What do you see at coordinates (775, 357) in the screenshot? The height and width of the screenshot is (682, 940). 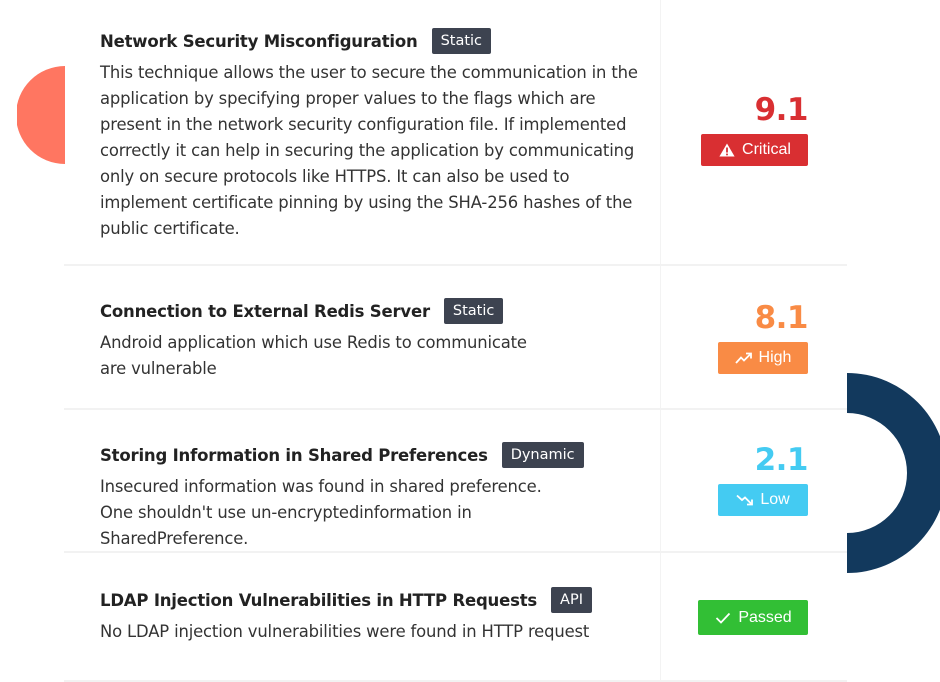 I see `severity-label: High` at bounding box center [775, 357].